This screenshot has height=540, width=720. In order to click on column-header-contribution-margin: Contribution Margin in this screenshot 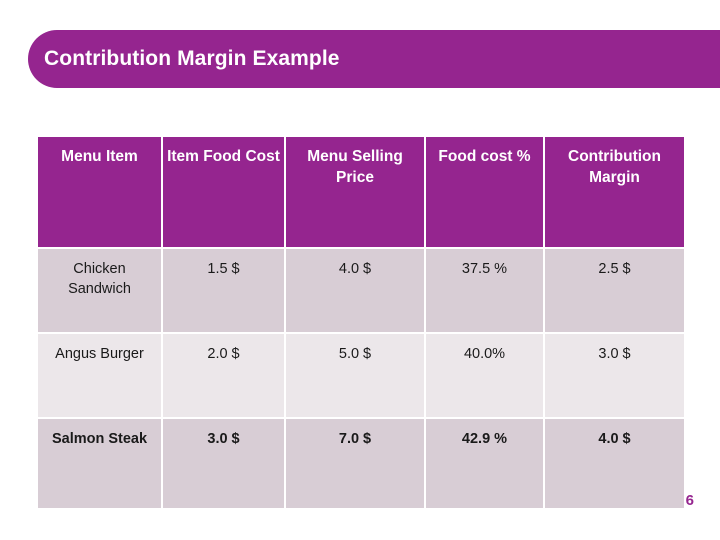, I will do `click(614, 192)`.